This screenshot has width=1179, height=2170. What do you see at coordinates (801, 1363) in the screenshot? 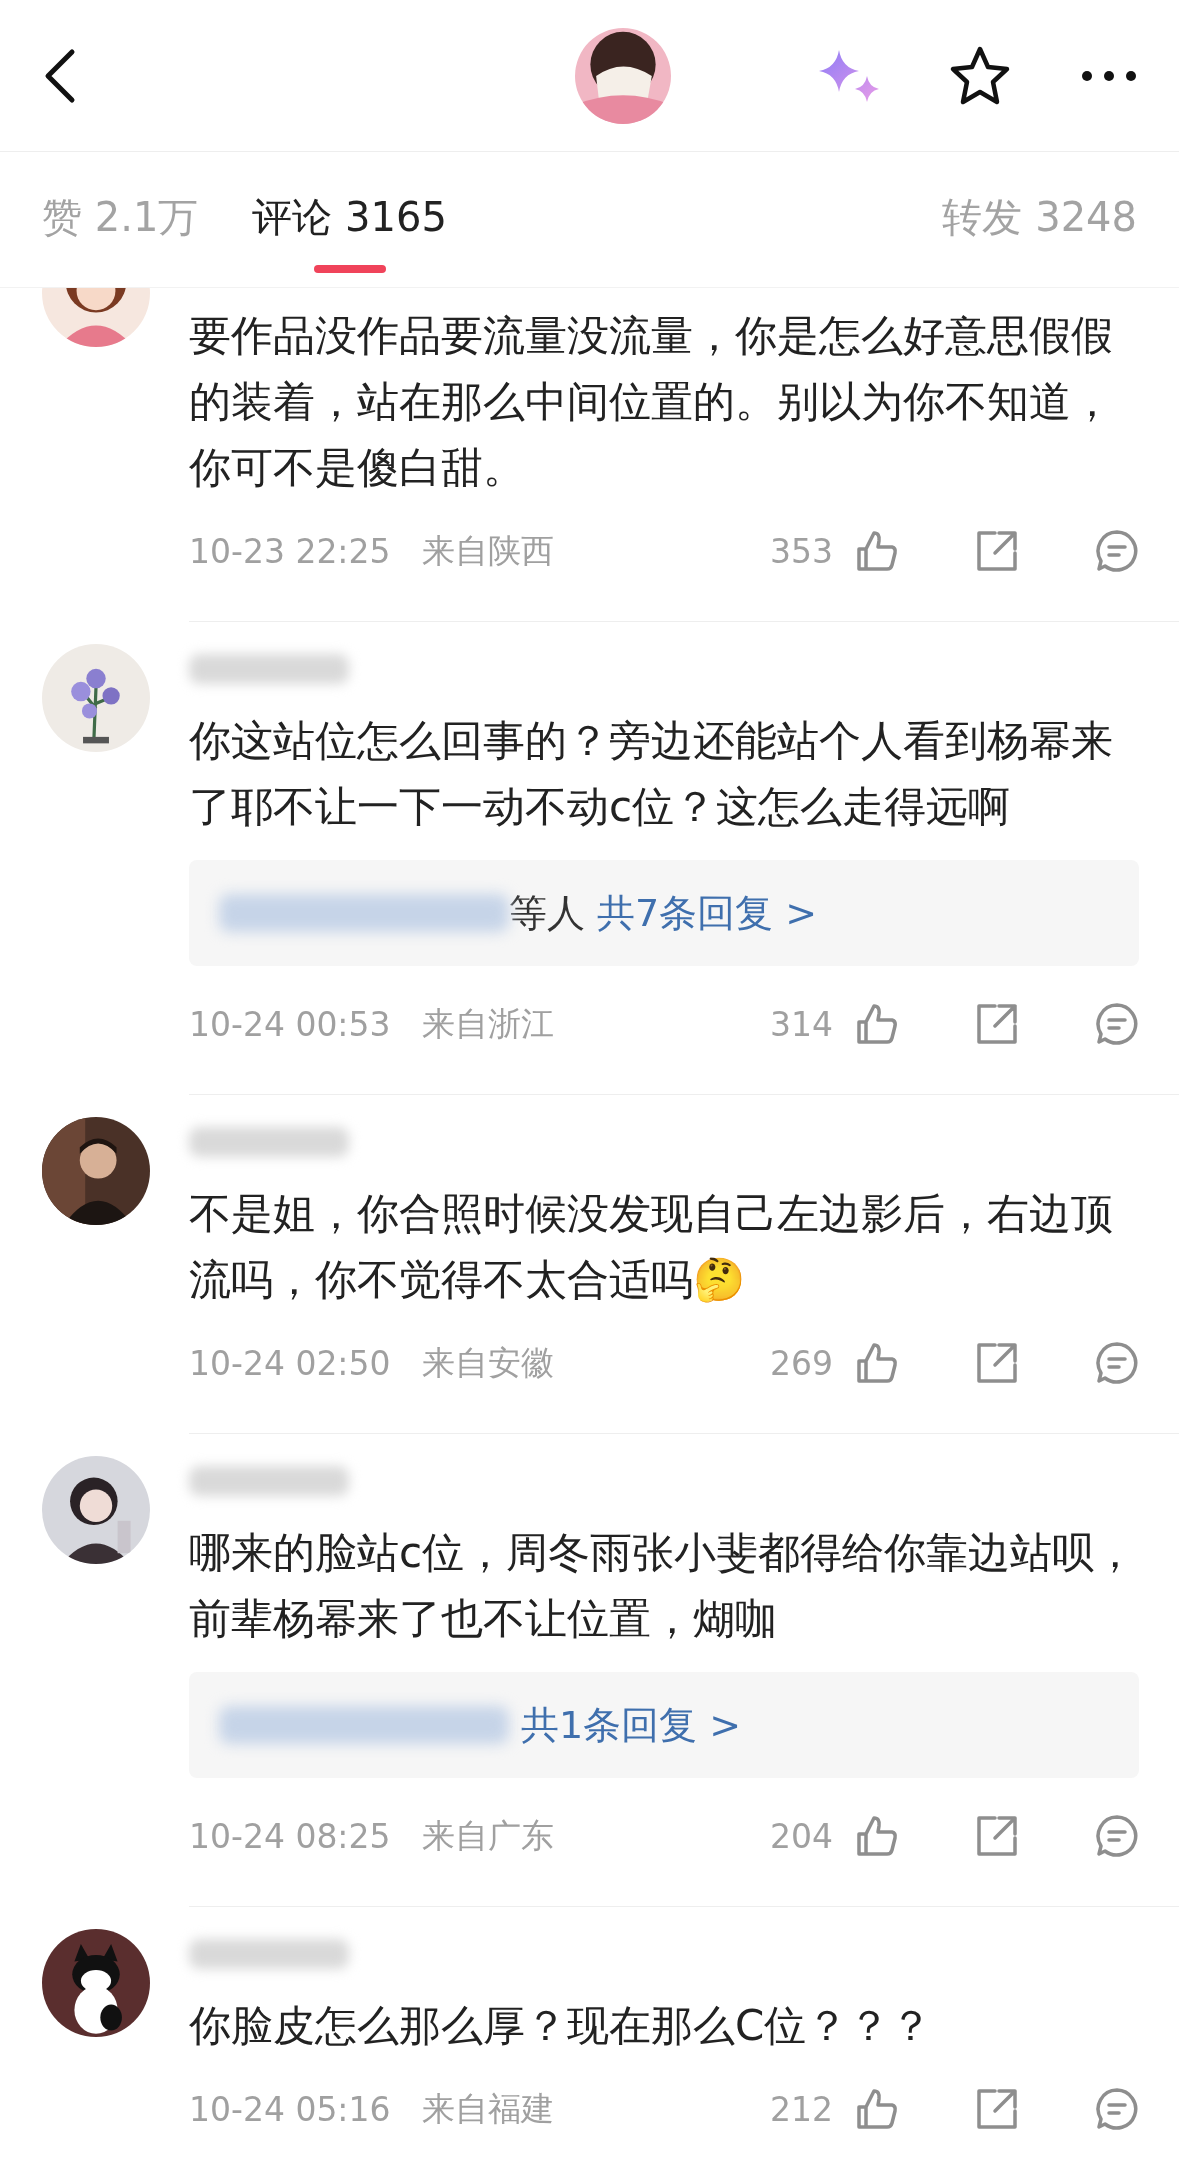
I see `like-count: 269` at bounding box center [801, 1363].